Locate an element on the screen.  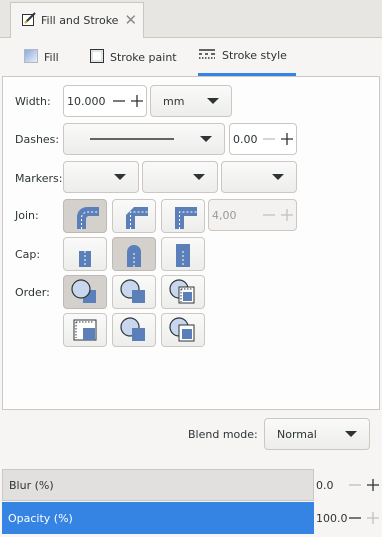
cap-round-button is located at coordinates (134, 254).